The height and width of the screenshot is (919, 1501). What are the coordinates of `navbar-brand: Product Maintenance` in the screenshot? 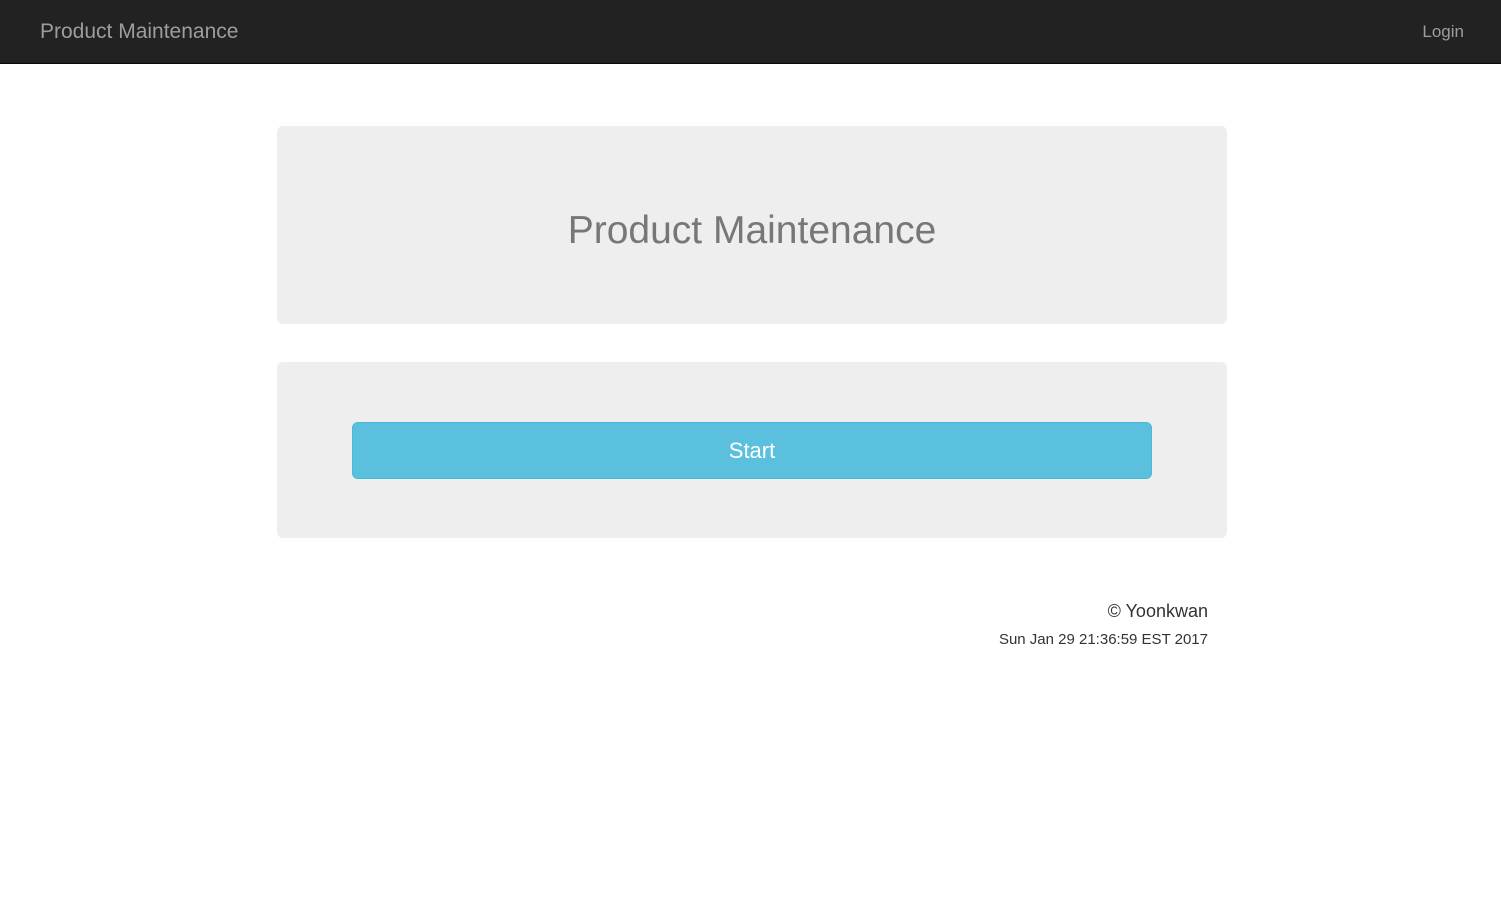 It's located at (139, 32).